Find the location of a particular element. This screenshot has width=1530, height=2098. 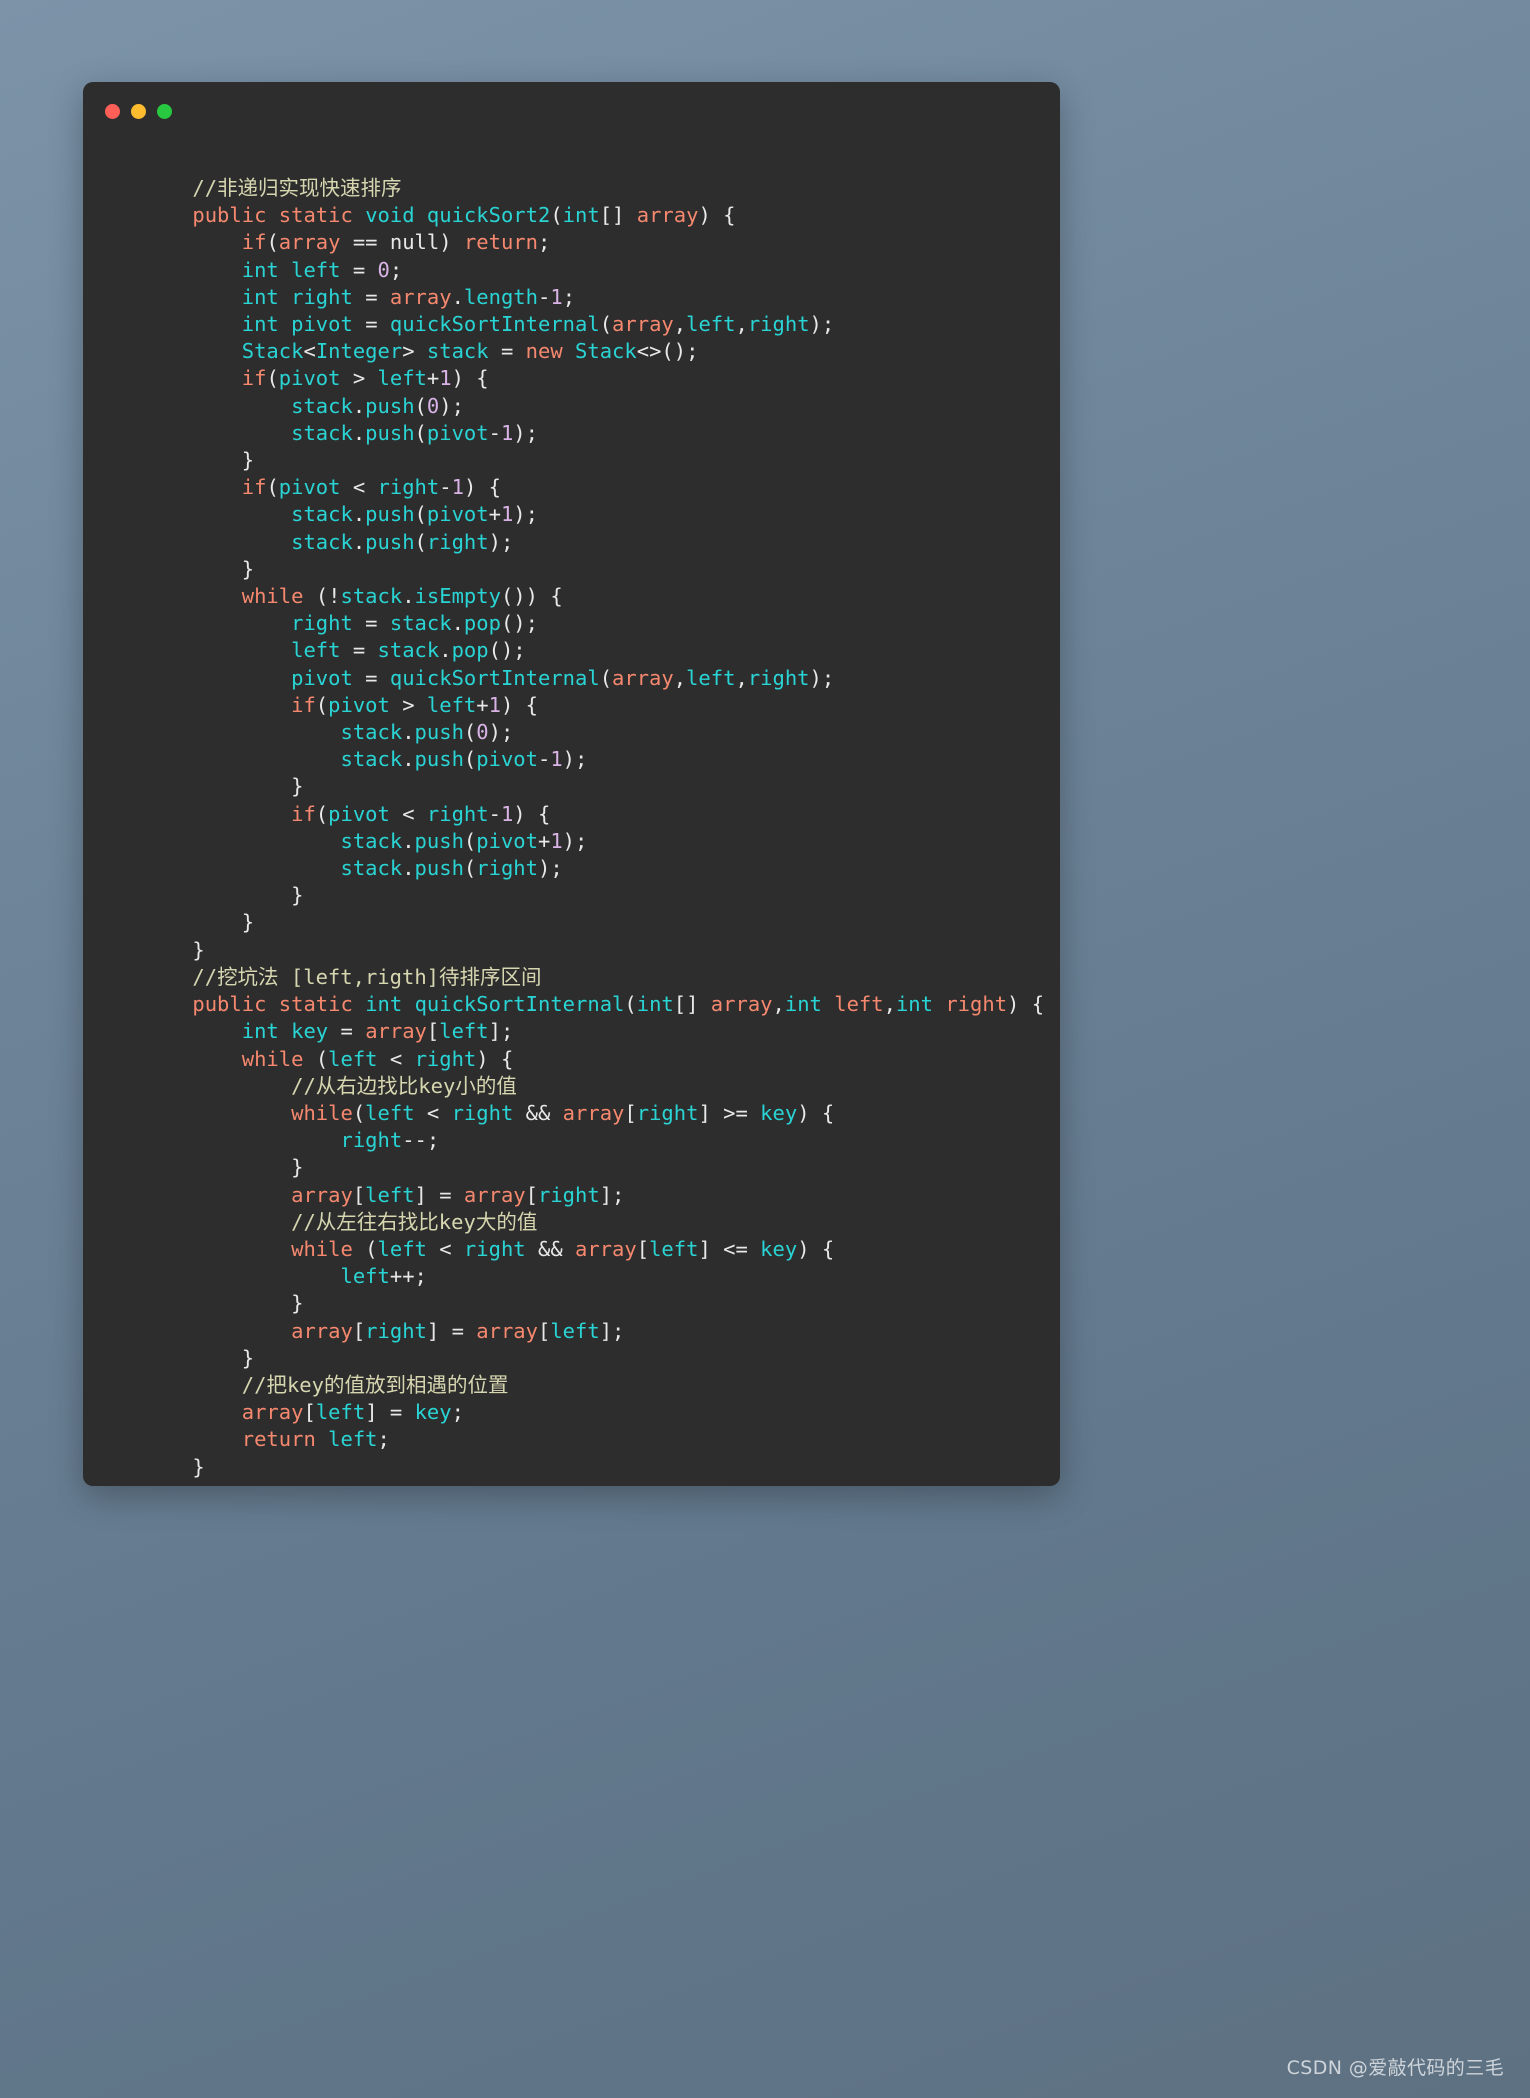

minimize-button is located at coordinates (138, 111).